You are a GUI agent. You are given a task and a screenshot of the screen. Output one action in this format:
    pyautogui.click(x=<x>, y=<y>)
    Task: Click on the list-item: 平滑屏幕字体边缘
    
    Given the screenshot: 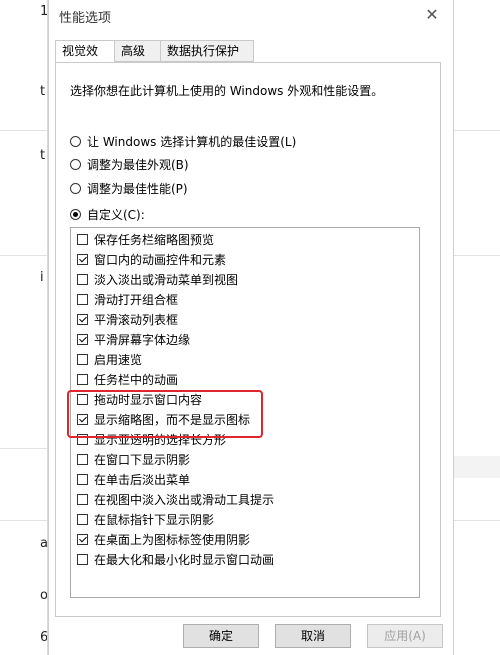 What is the action you would take?
    pyautogui.click(x=133, y=339)
    